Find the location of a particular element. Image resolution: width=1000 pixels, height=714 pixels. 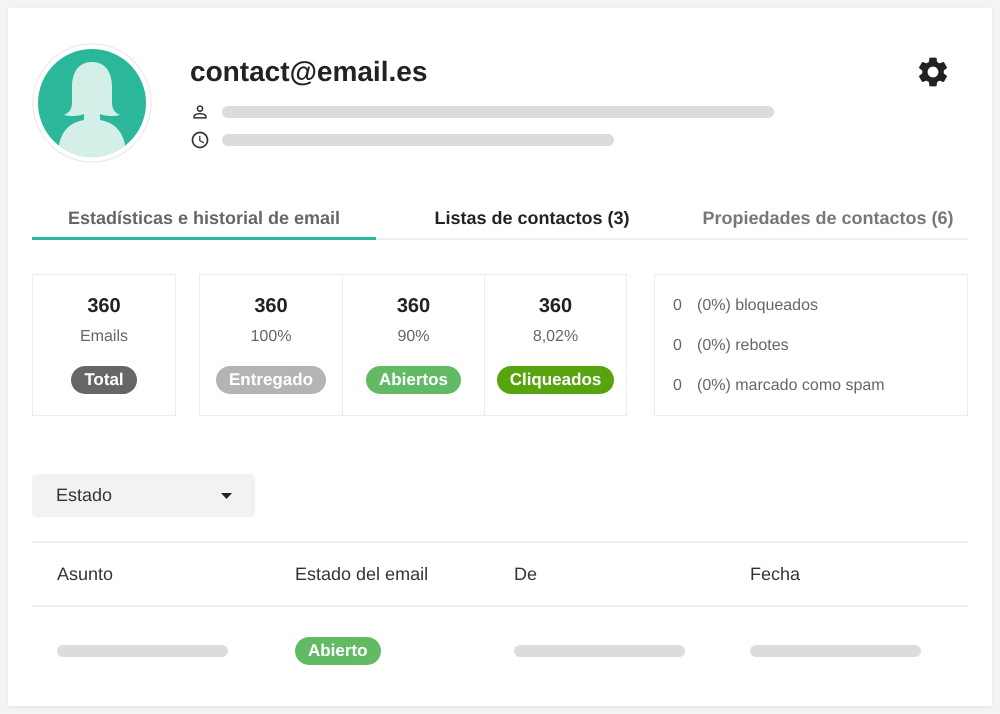

avatar-icon is located at coordinates (92, 103).